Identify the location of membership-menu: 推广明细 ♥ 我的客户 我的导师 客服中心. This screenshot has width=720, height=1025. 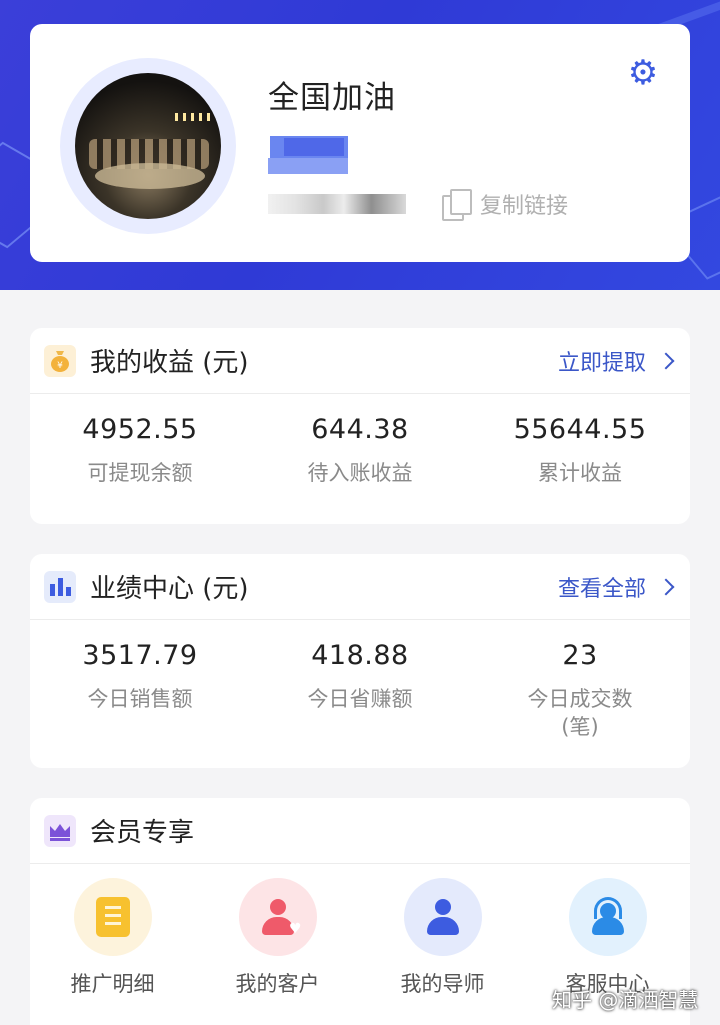
(360, 931).